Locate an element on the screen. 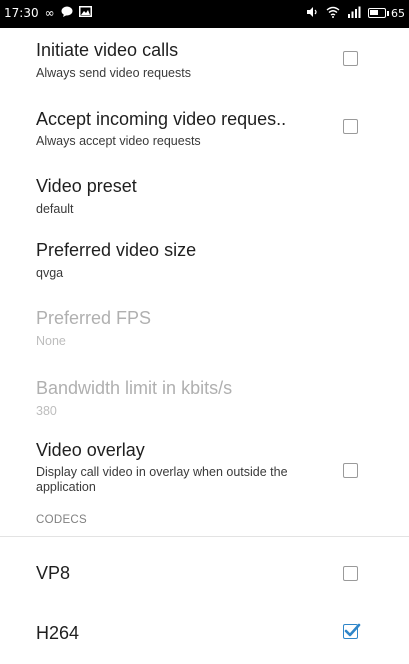  codecs-section-header: CODECS is located at coordinates (62, 520).